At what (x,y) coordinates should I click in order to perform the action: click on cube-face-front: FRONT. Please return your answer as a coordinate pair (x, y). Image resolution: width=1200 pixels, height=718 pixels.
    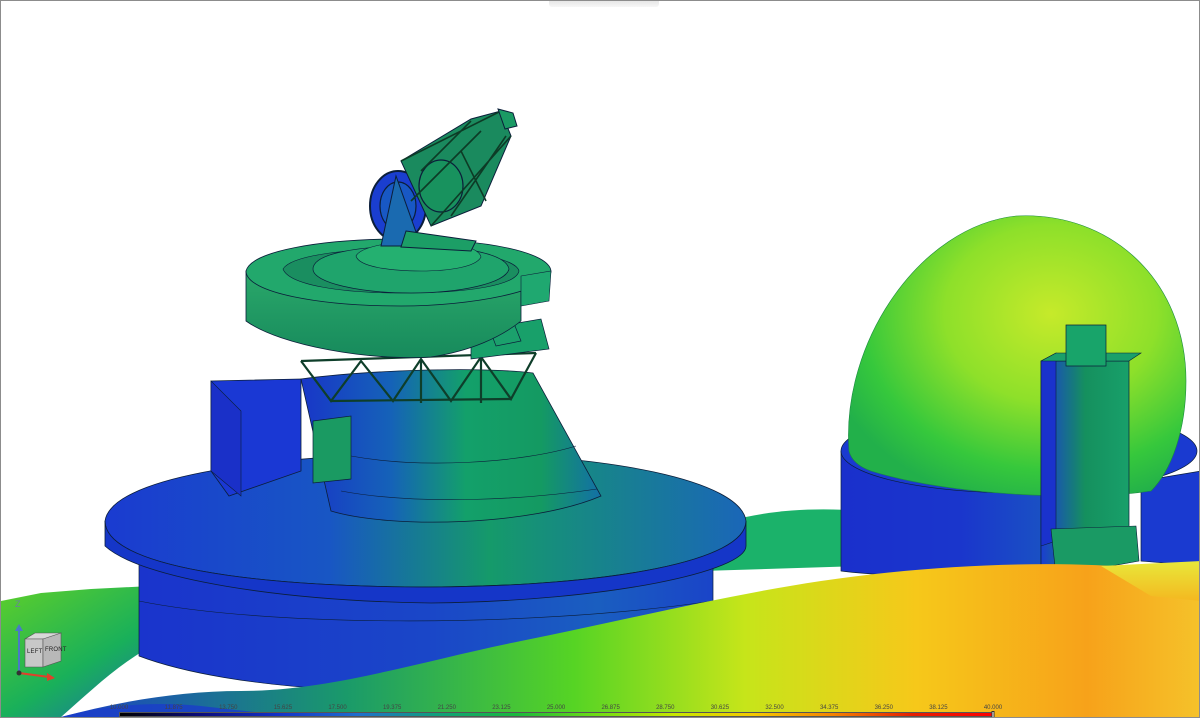
    Looking at the image, I should click on (56, 650).